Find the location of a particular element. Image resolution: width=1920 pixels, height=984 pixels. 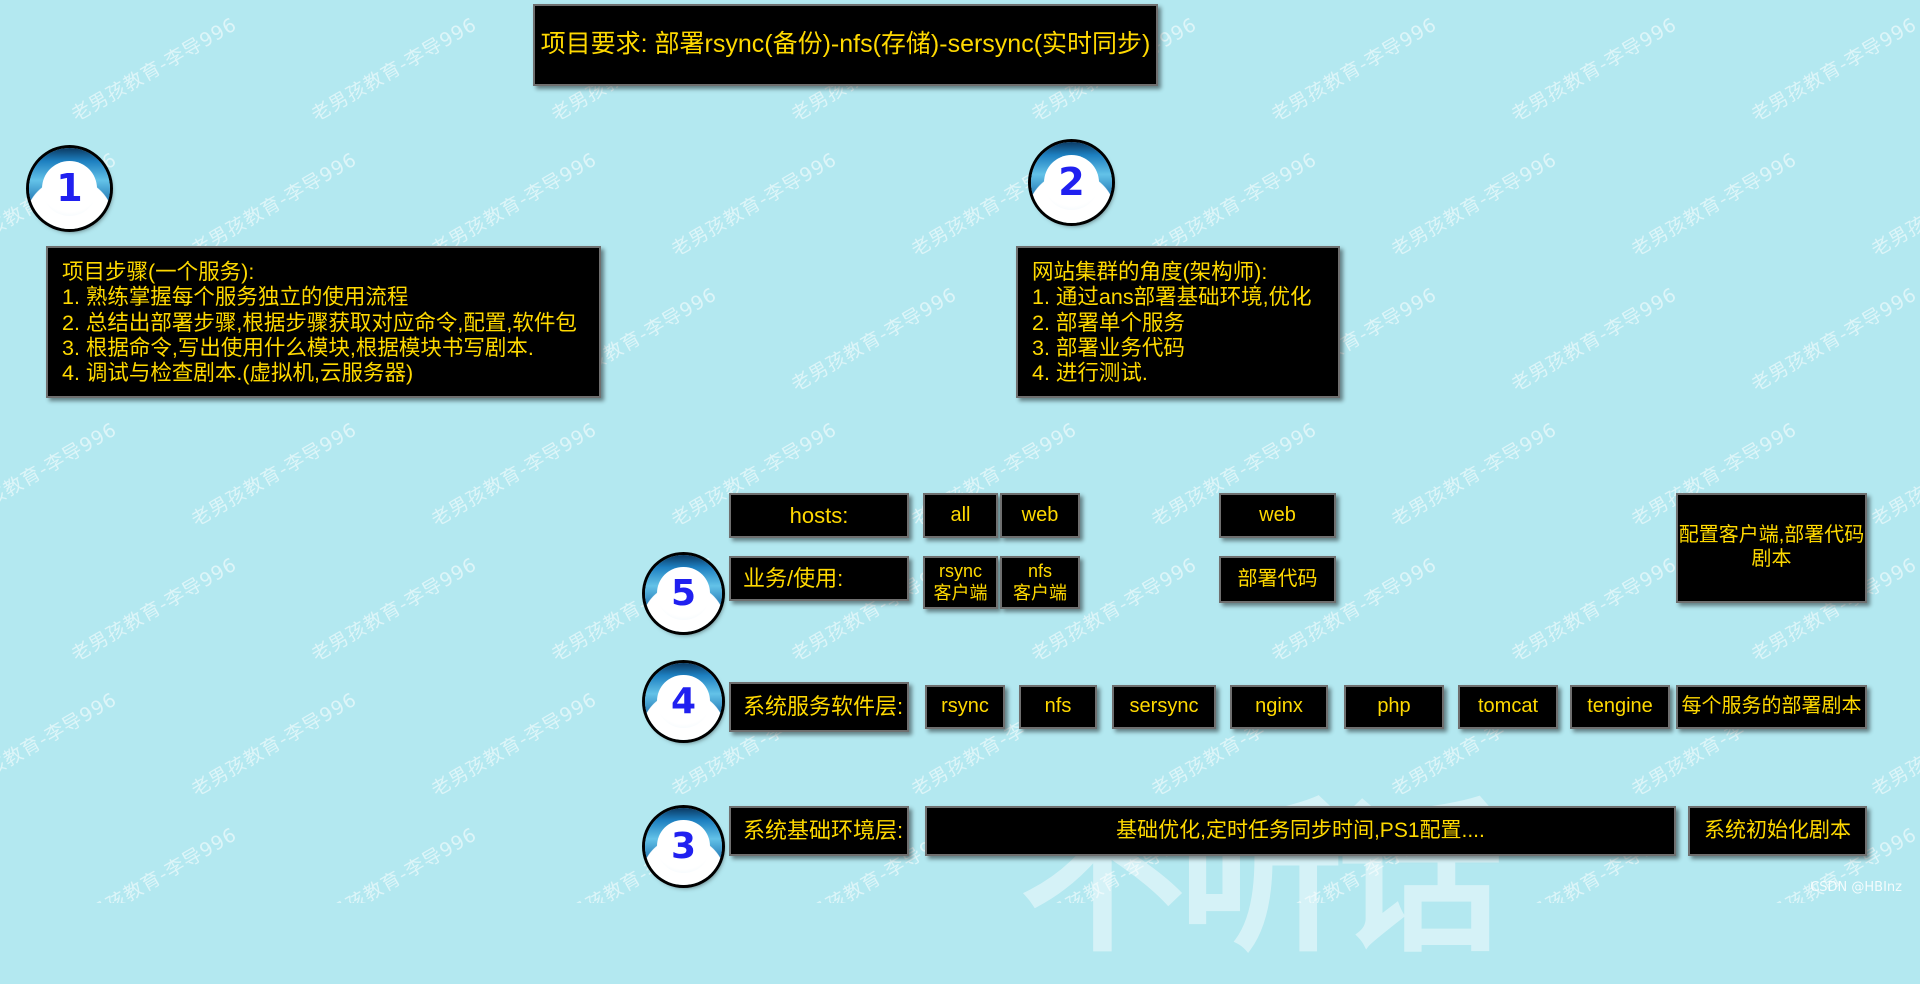

project-requirement-title: 项目要求: 部署rsync(备份)-nfs(存储)-sersync(实时同步) is located at coordinates (845, 45).